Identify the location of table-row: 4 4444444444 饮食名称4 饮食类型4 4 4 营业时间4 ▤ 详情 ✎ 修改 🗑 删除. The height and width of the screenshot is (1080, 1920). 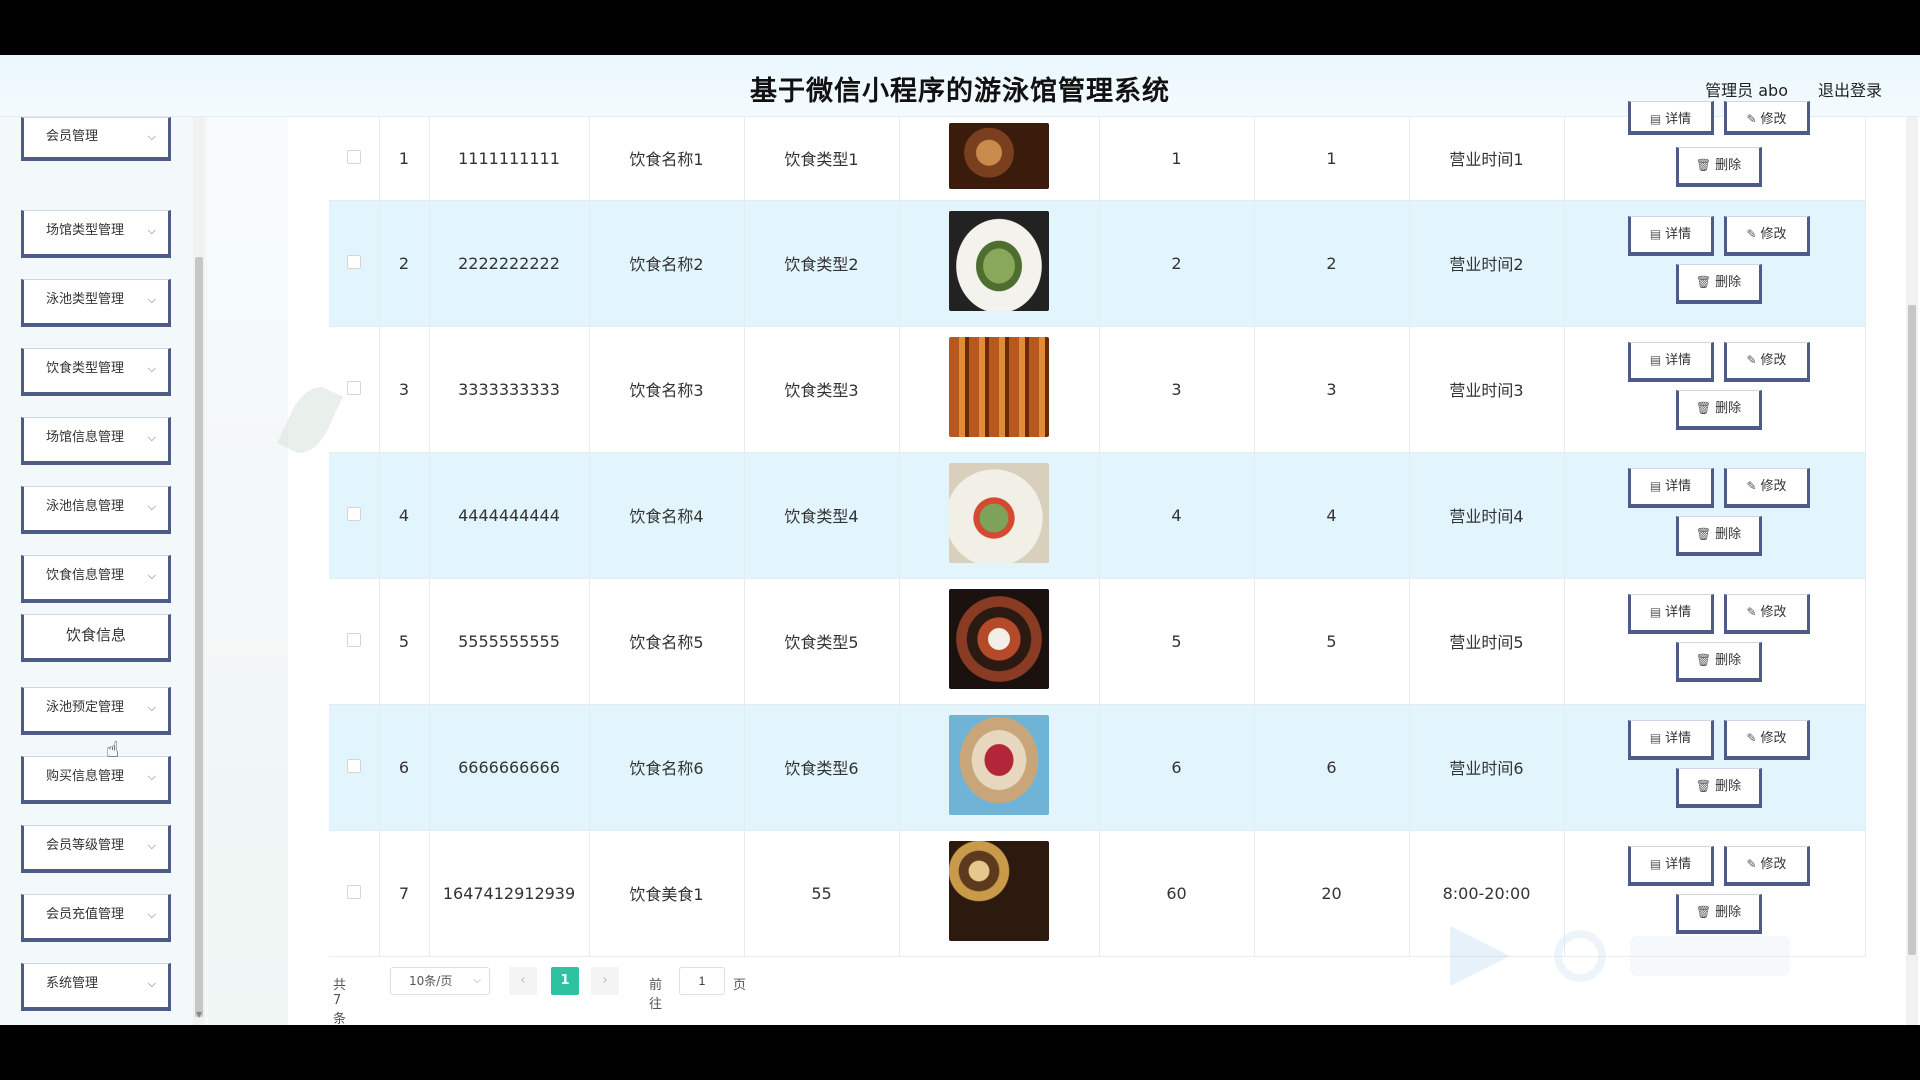
(1097, 515).